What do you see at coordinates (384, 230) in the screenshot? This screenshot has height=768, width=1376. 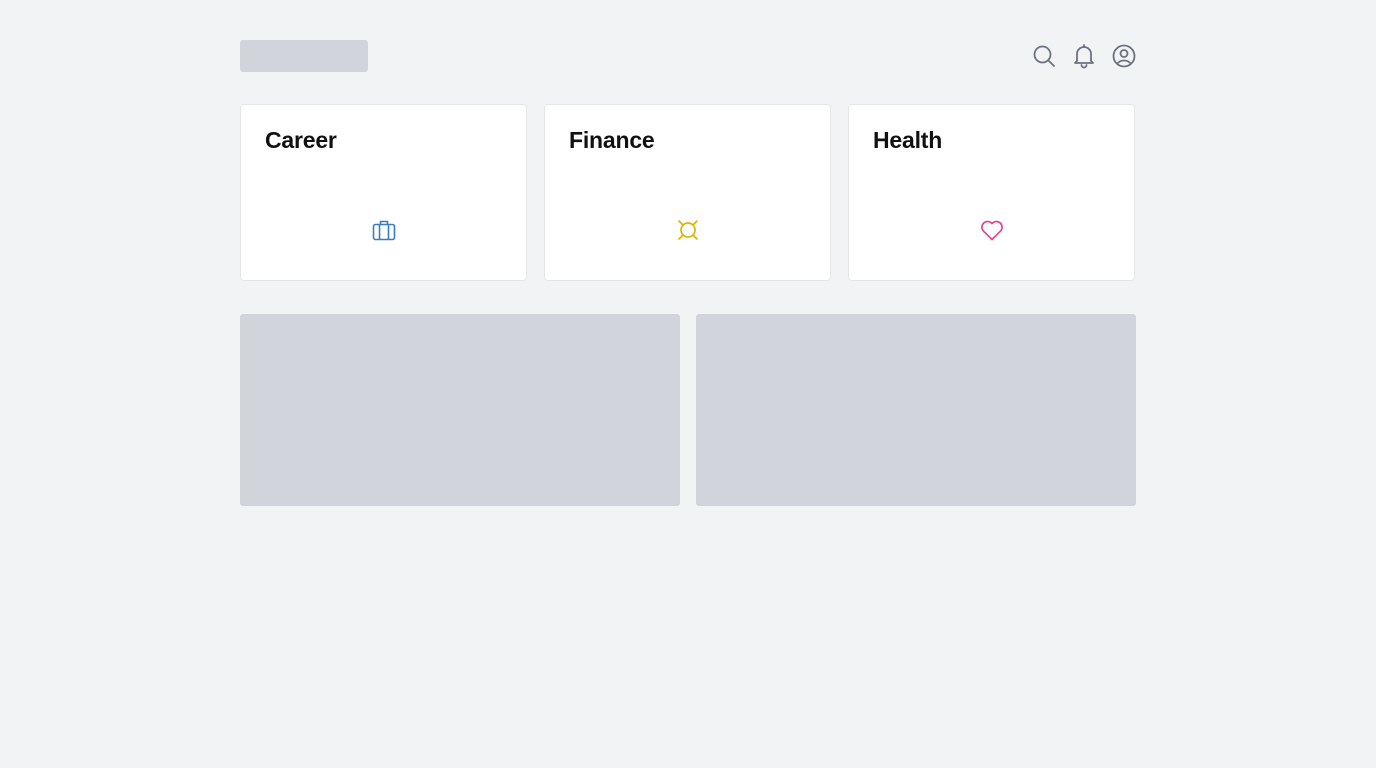 I see `briefcase-icon` at bounding box center [384, 230].